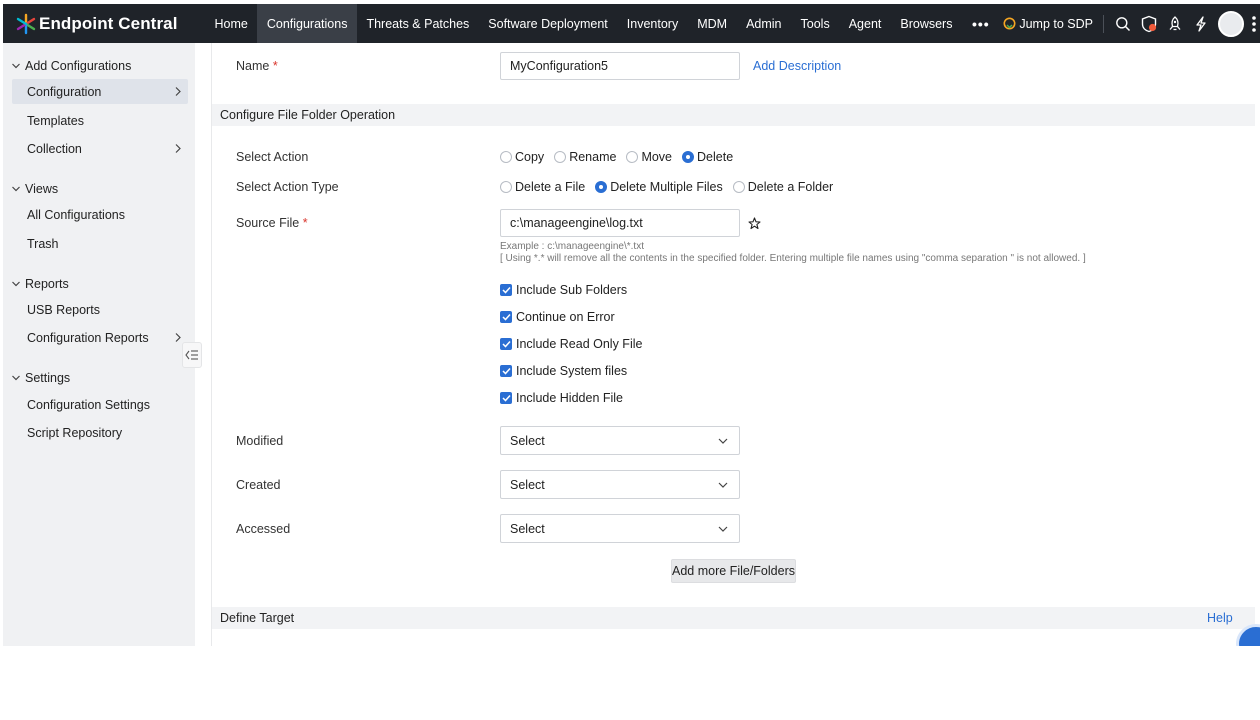 The width and height of the screenshot is (1260, 720). I want to click on sidebar-item-trash: Trash, so click(100, 243).